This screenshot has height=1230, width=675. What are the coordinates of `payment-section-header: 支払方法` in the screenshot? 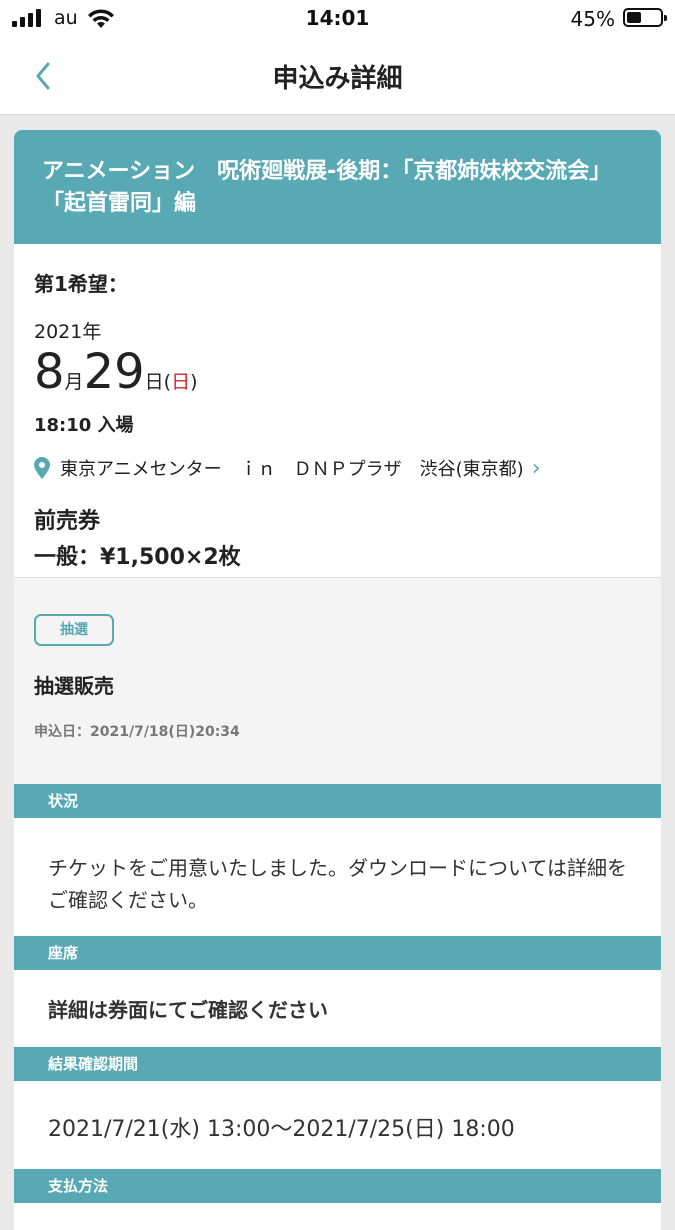 It's located at (337, 1186).